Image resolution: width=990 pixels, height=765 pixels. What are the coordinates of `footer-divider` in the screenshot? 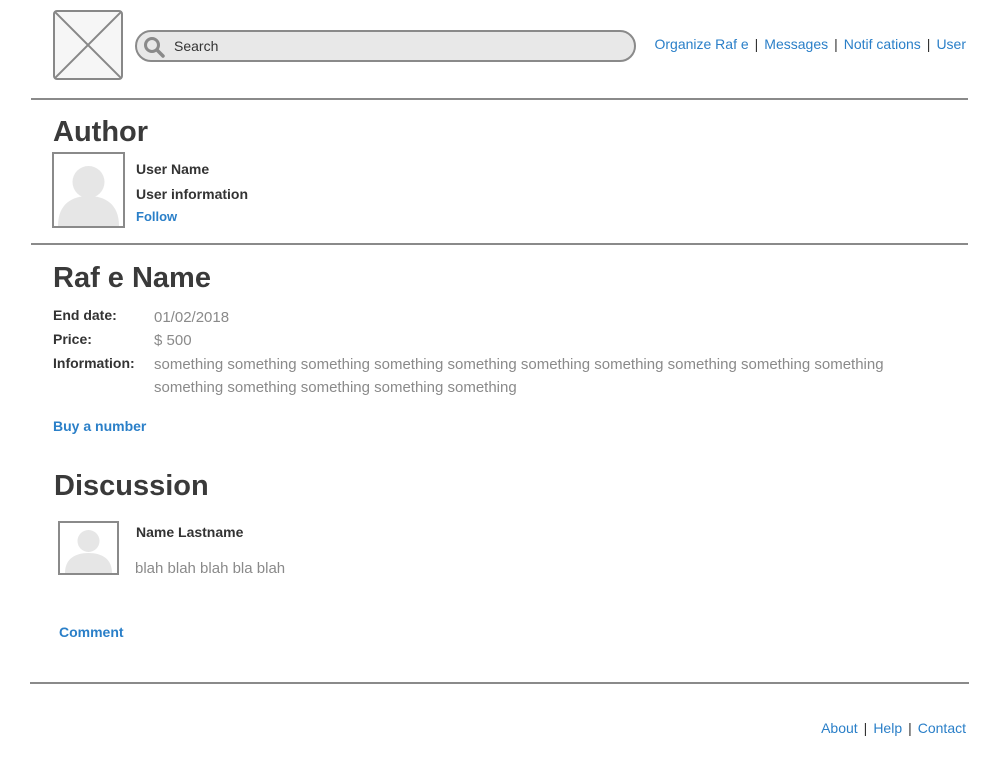 It's located at (499, 683).